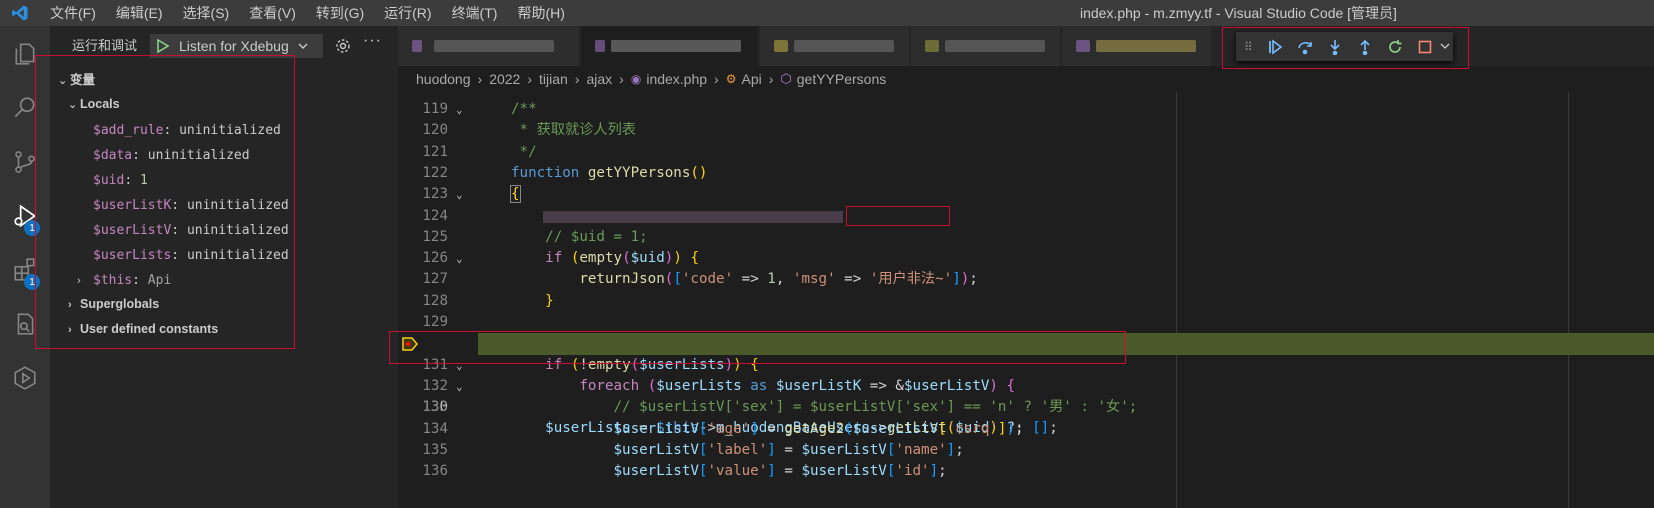  What do you see at coordinates (1446, 47) in the screenshot?
I see `chevron-down-icon` at bounding box center [1446, 47].